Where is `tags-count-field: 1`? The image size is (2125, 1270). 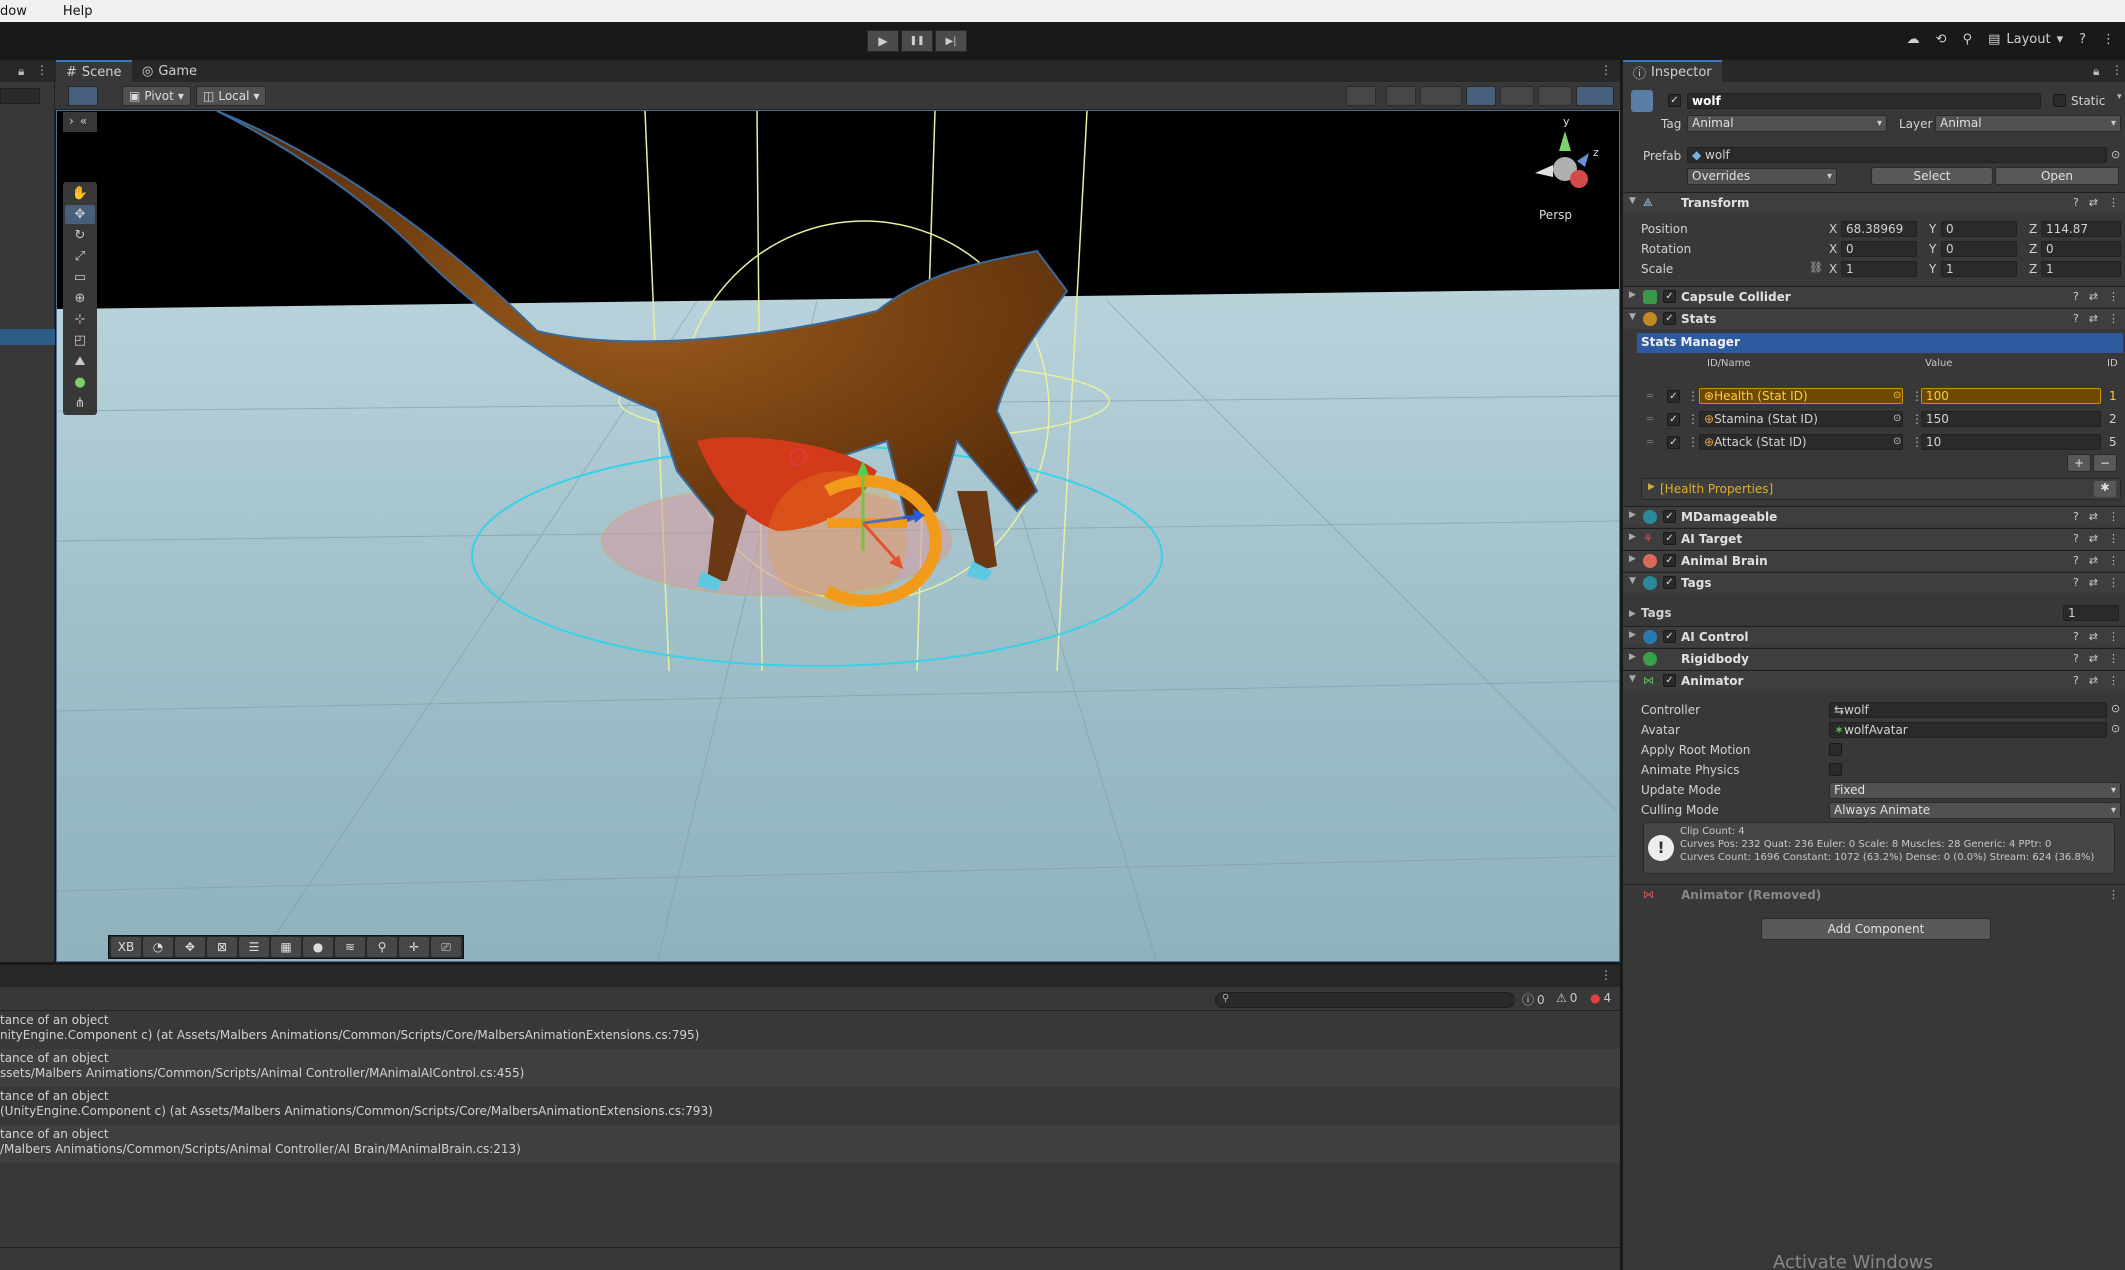 tags-count-field: 1 is located at coordinates (2091, 613).